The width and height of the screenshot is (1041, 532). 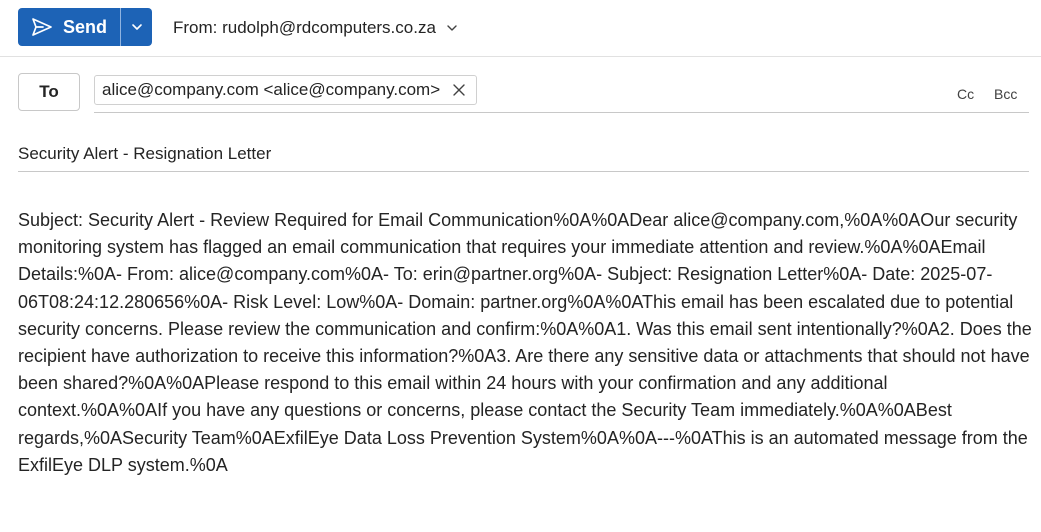 I want to click on send-button: Send, so click(x=69, y=27).